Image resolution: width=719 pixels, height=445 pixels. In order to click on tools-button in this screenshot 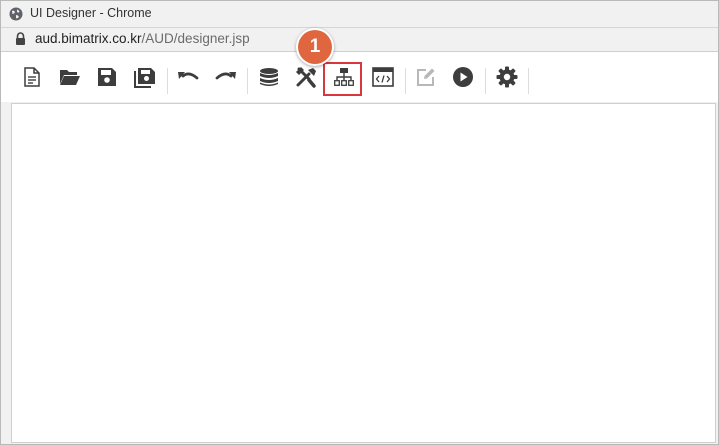, I will do `click(306, 77)`.